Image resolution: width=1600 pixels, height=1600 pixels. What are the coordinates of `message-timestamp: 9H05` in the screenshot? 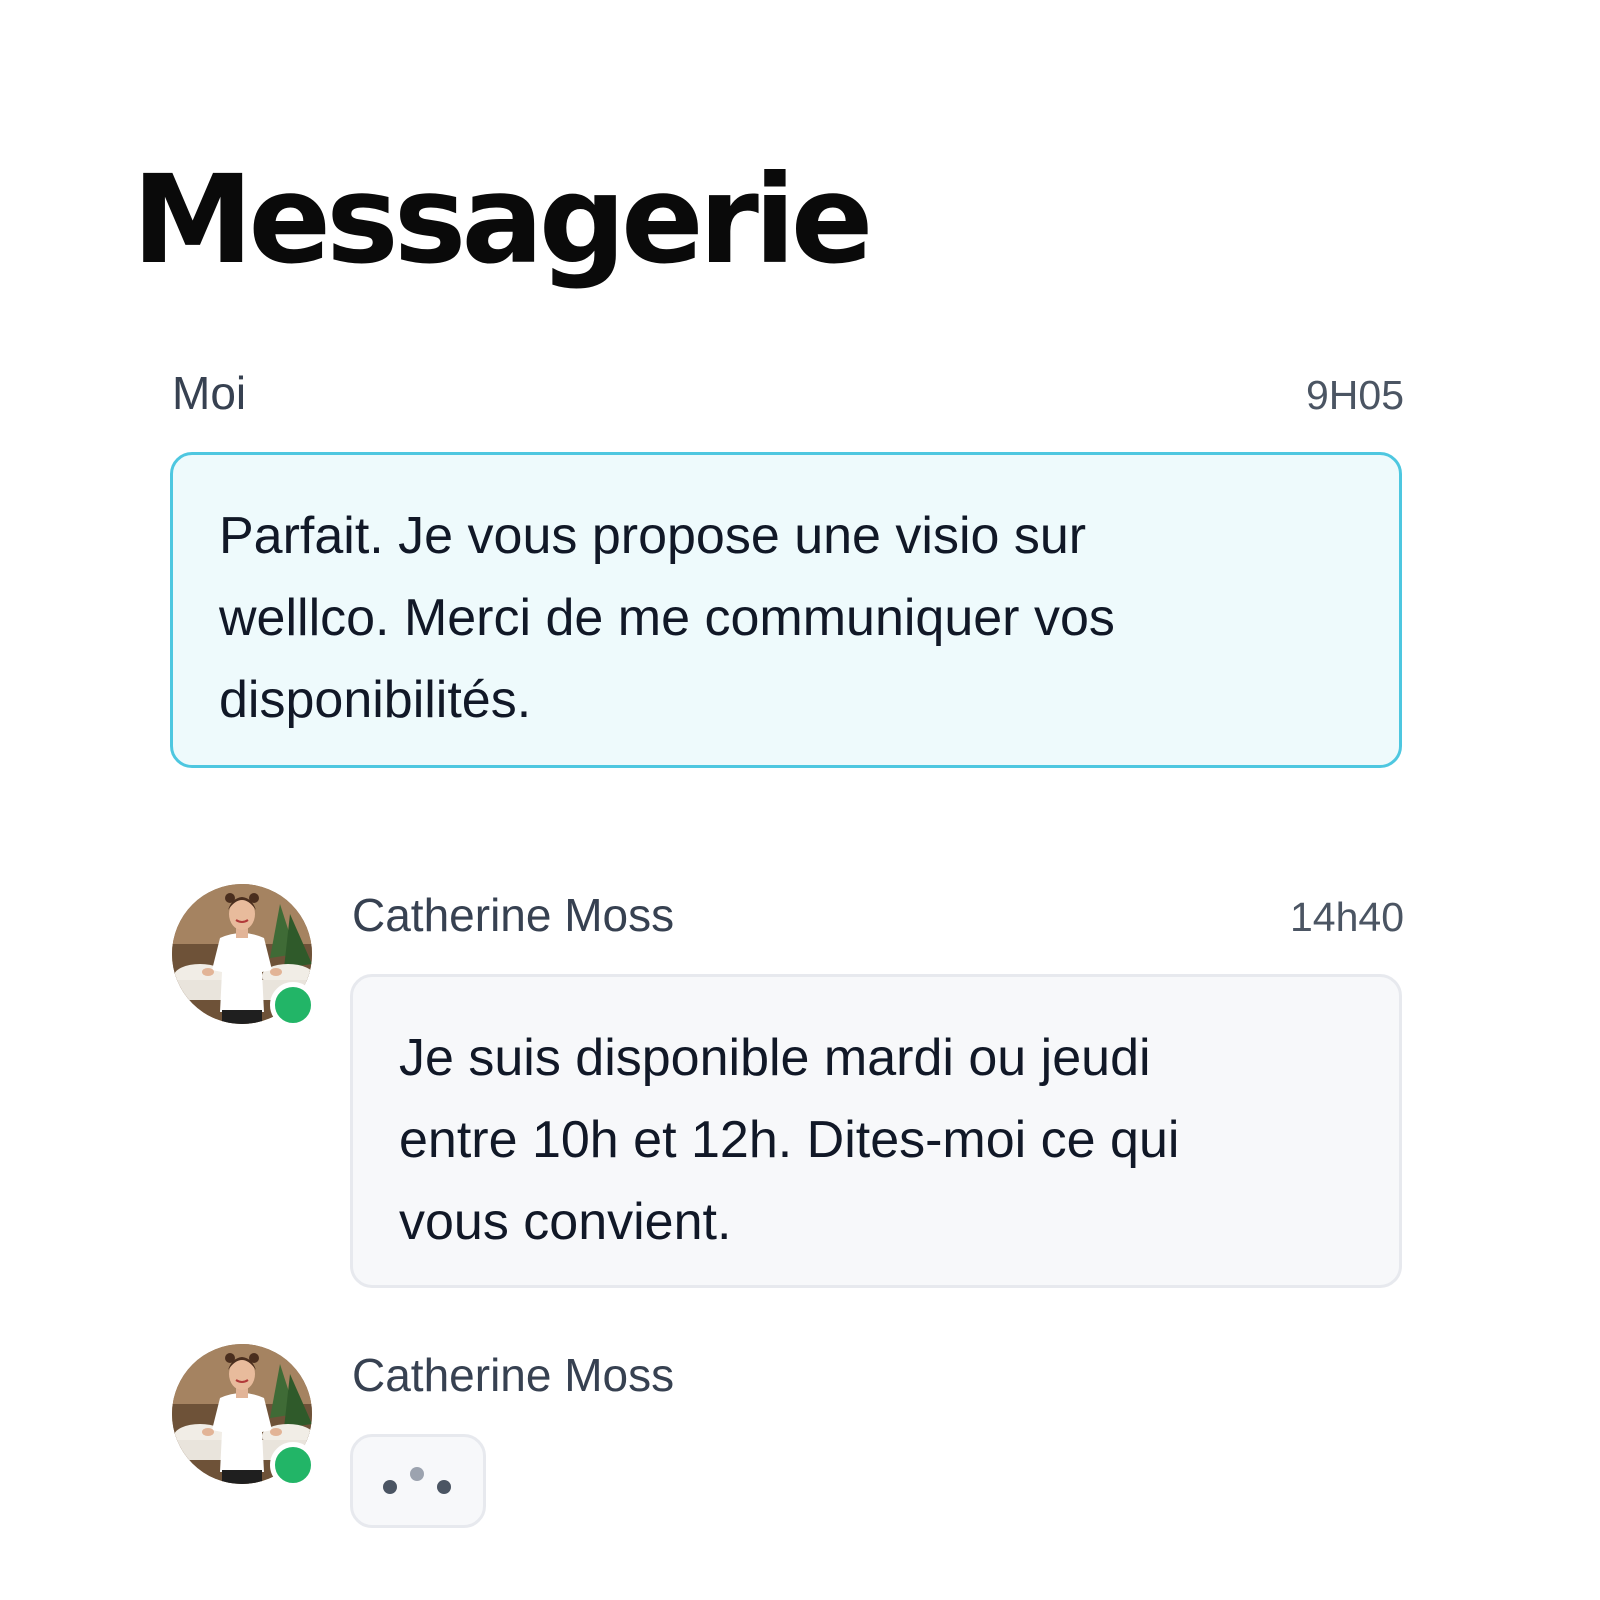 It's located at (1354, 395).